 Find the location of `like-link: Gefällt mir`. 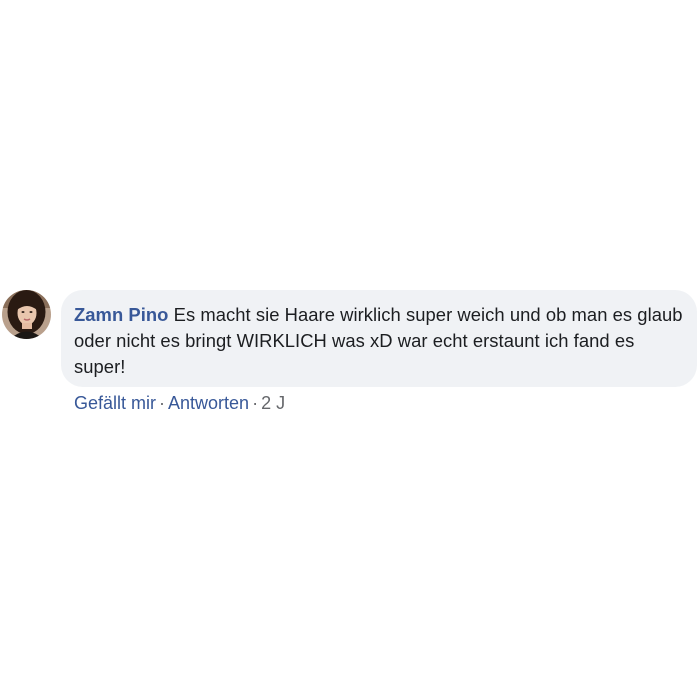

like-link: Gefällt mir is located at coordinates (115, 403).